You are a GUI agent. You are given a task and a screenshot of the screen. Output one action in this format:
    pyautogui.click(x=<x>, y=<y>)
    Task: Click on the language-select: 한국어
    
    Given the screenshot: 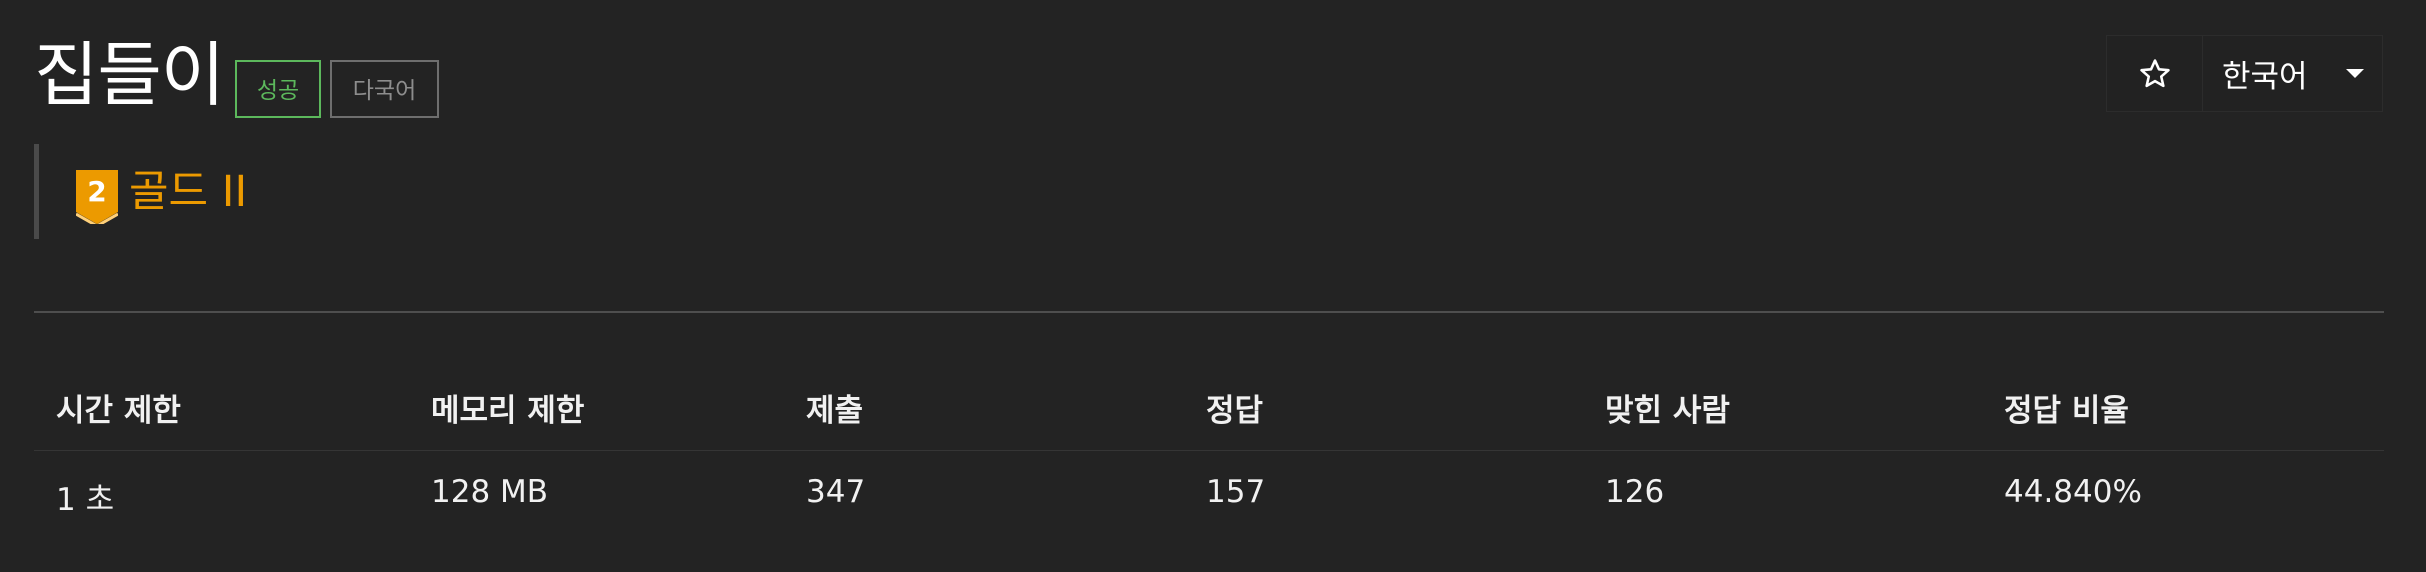 What is the action you would take?
    pyautogui.click(x=2293, y=73)
    